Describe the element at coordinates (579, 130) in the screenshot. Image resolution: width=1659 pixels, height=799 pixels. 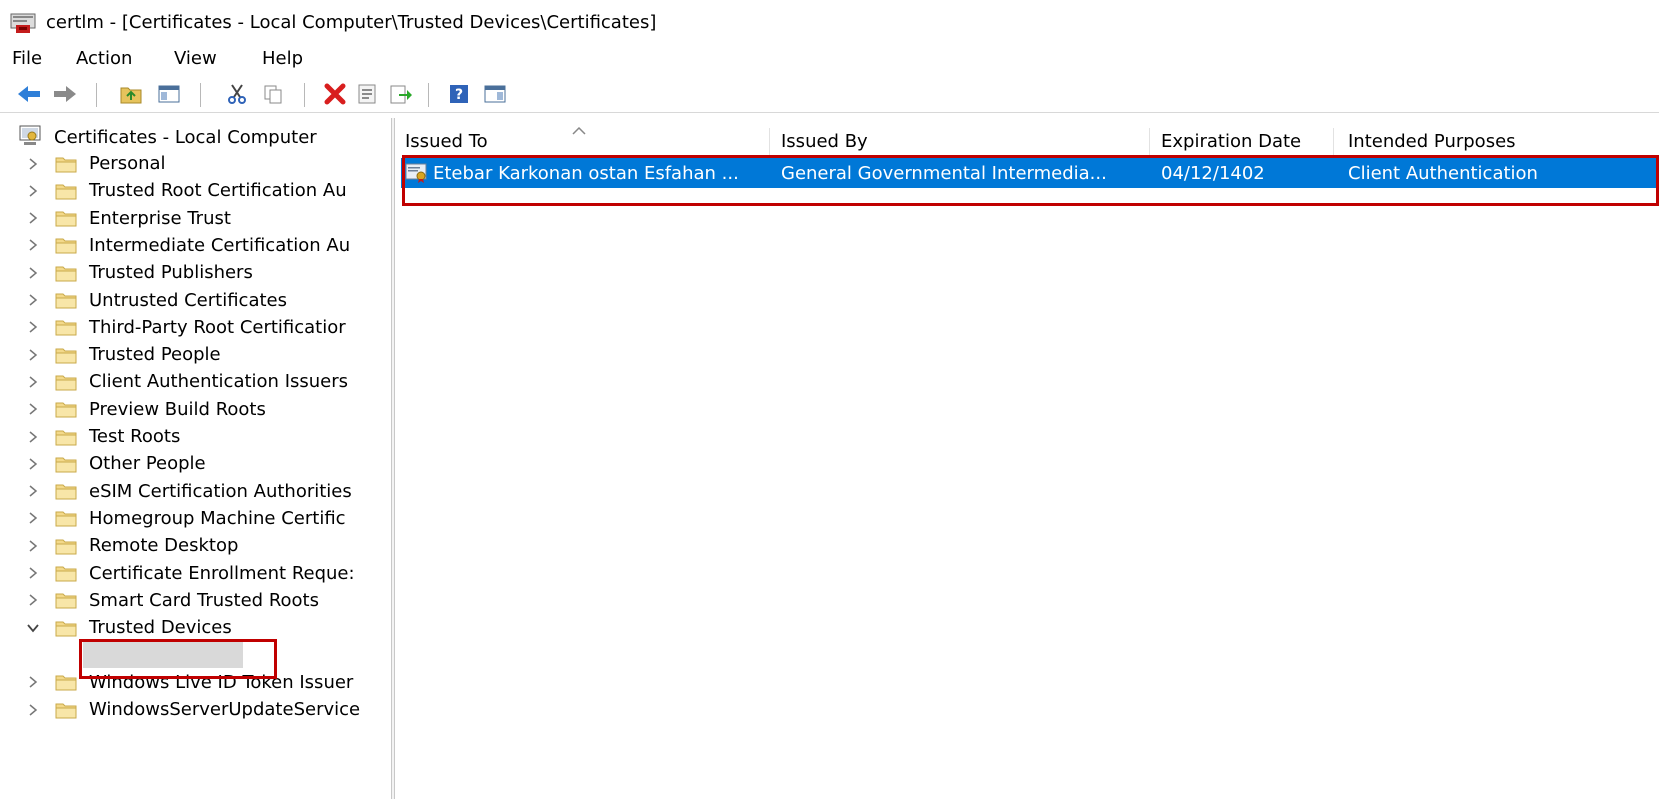
I see `sort-ascending-icon` at that location.